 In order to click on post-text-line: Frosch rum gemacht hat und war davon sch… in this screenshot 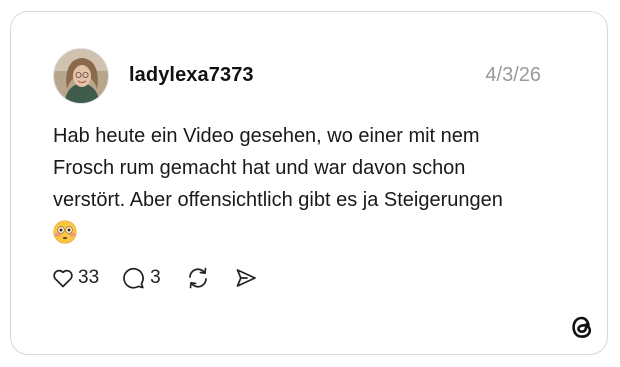, I will do `click(259, 168)`.